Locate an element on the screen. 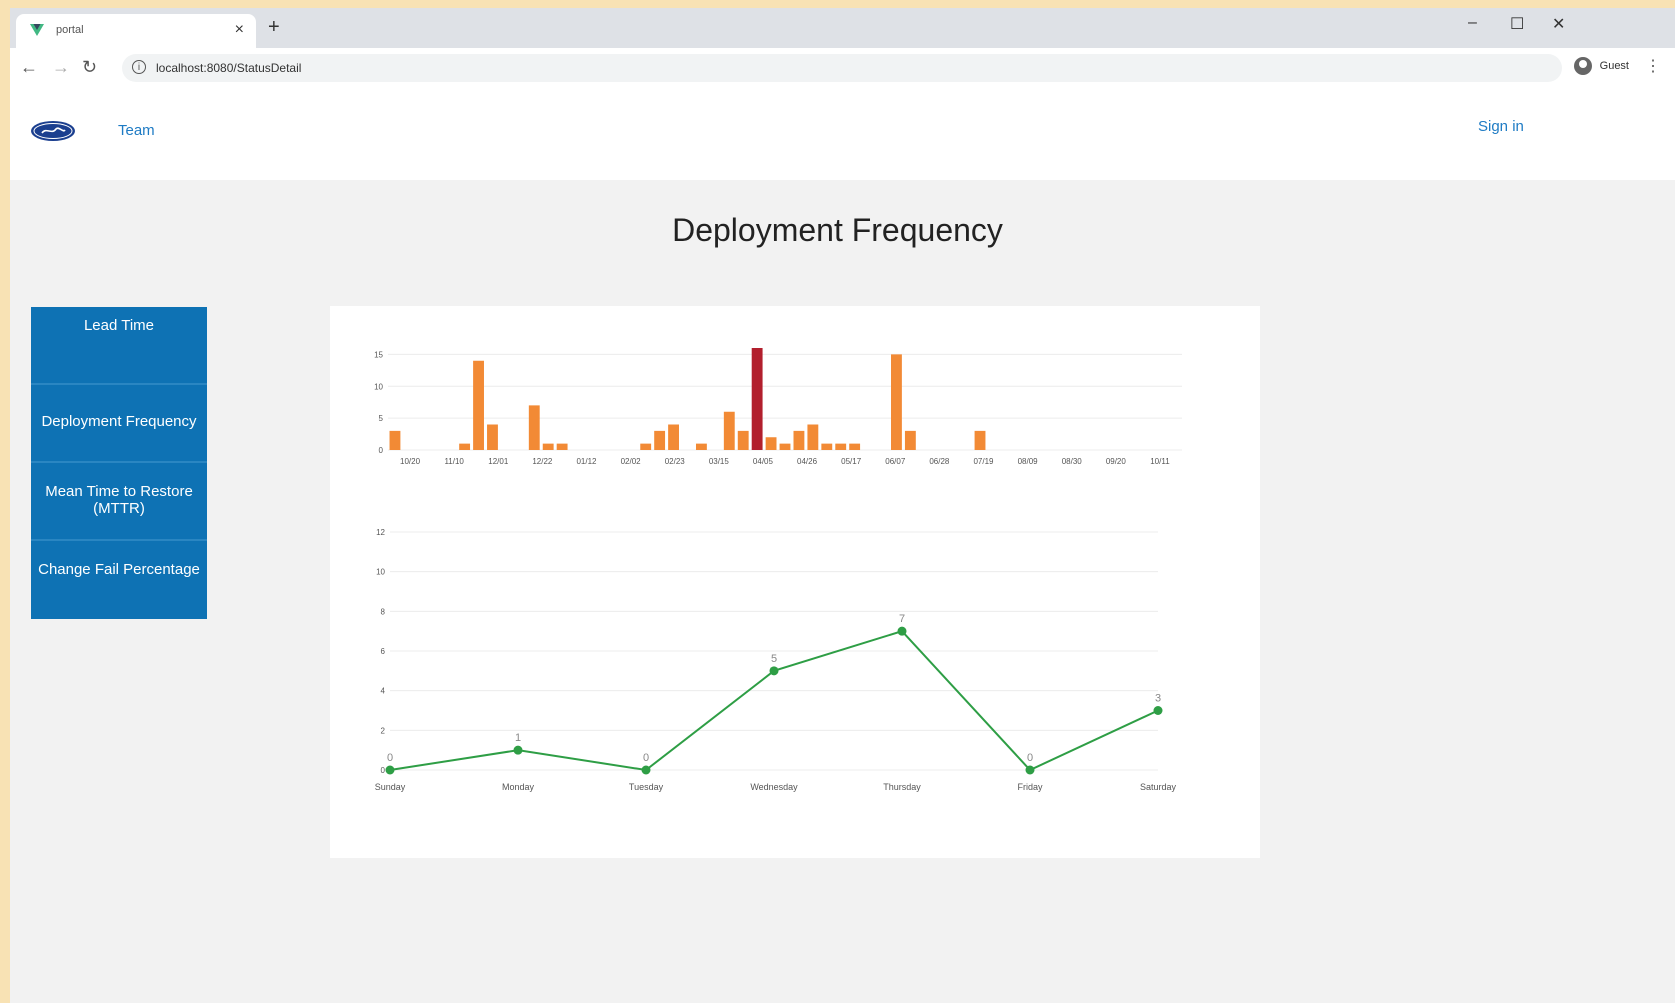  line-x-tick-label: Monday is located at coordinates (518, 787).